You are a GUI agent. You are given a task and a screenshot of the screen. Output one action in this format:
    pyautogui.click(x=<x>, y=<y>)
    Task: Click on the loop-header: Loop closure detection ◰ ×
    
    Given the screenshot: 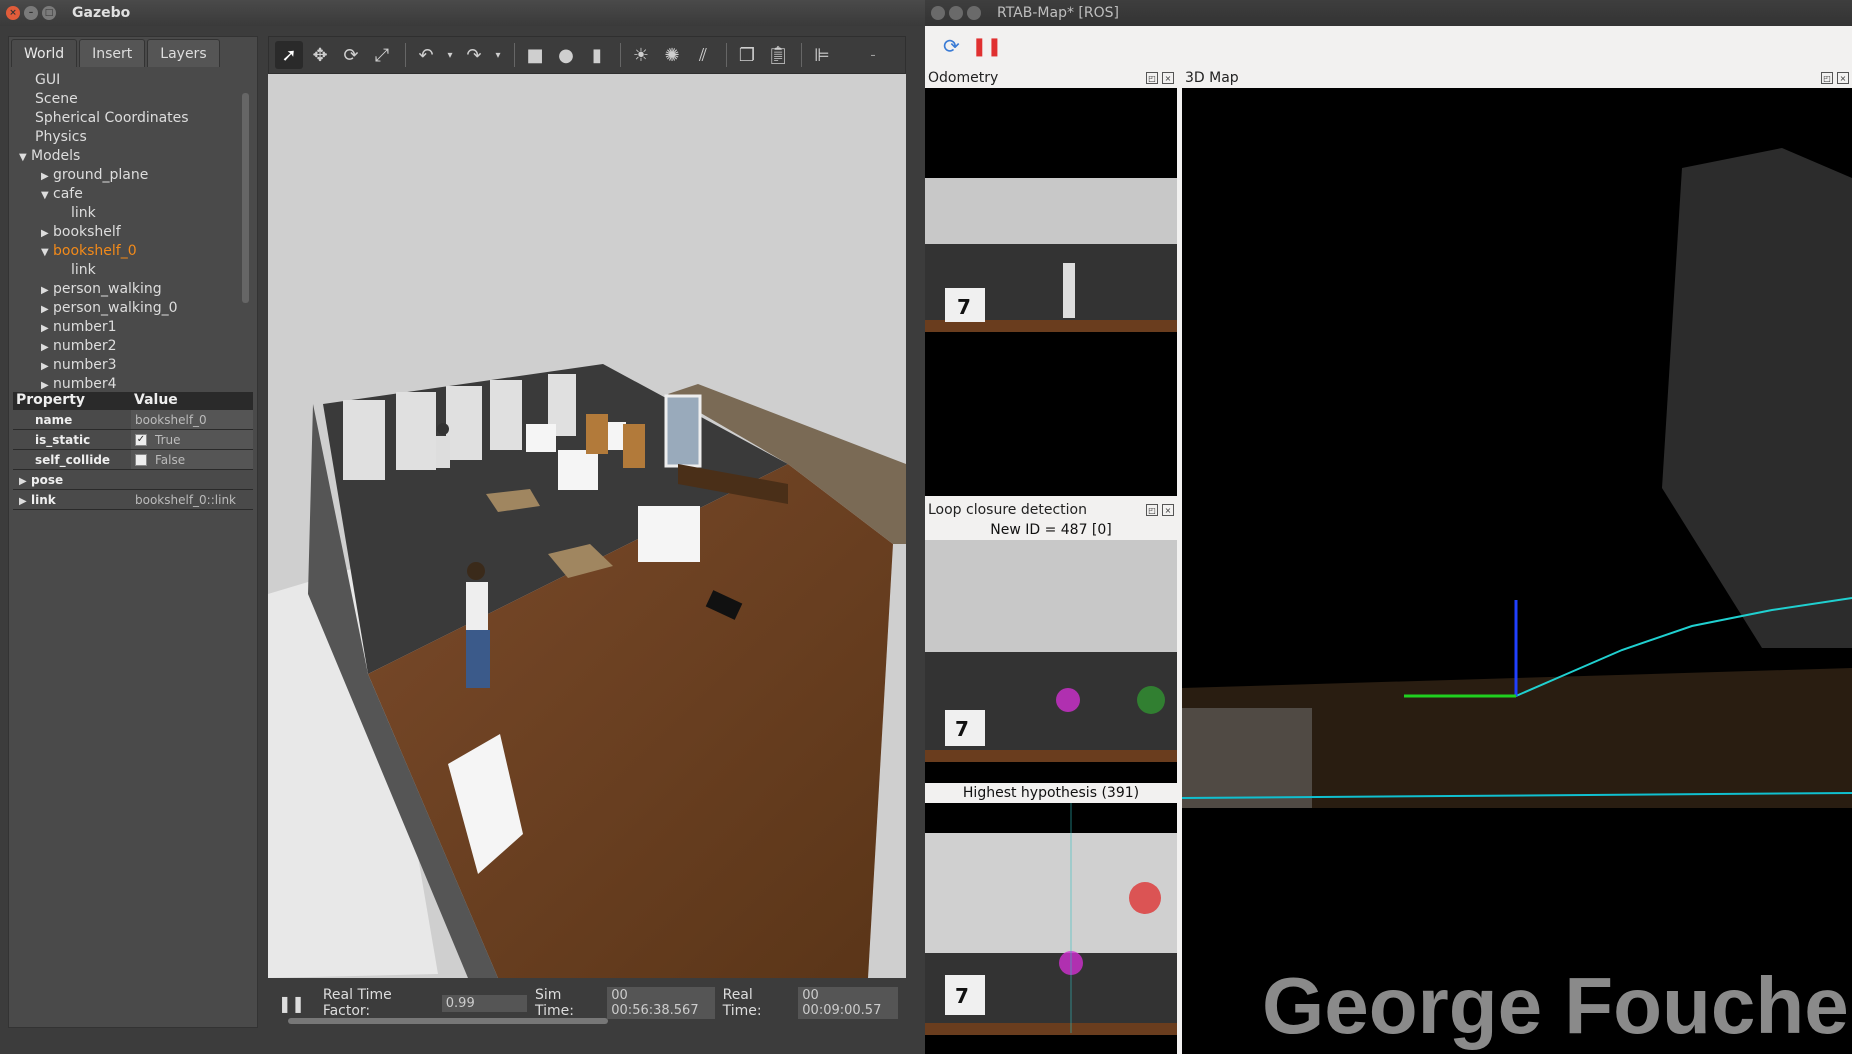 What is the action you would take?
    pyautogui.click(x=1051, y=510)
    